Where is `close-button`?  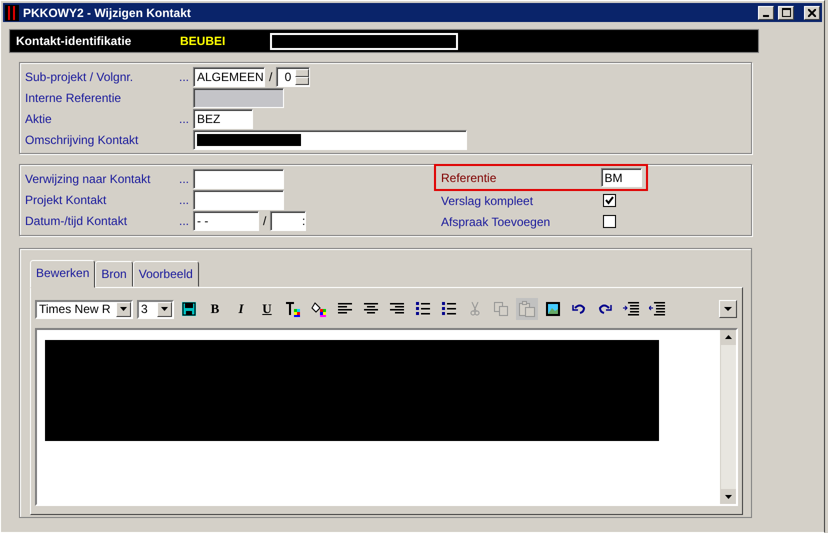 close-button is located at coordinates (812, 13).